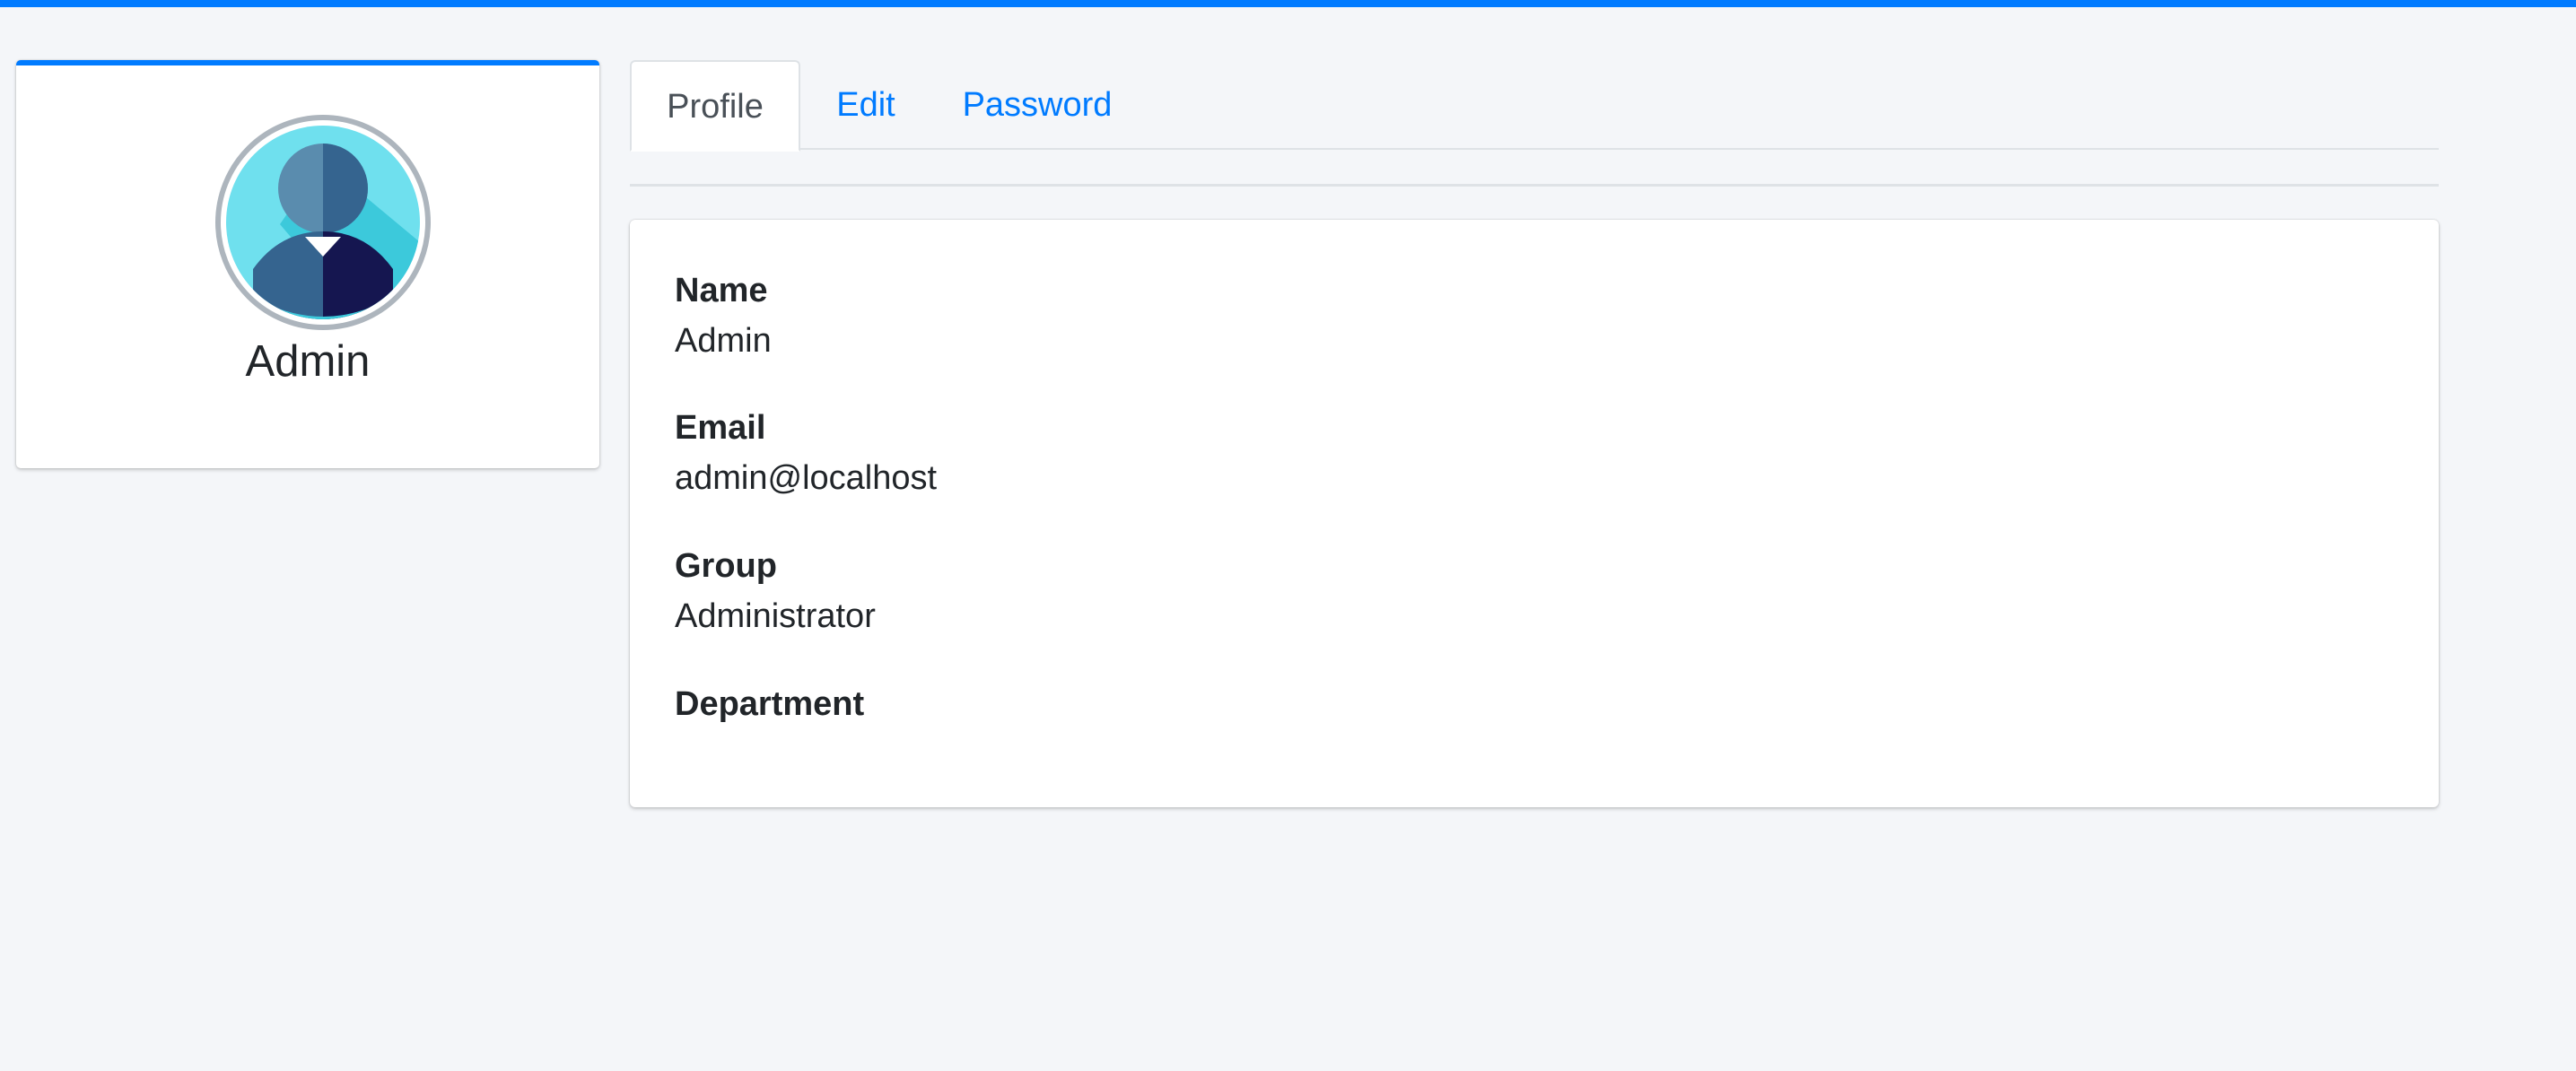 The height and width of the screenshot is (1071, 2576). What do you see at coordinates (776, 616) in the screenshot?
I see `group-value: Administrator` at bounding box center [776, 616].